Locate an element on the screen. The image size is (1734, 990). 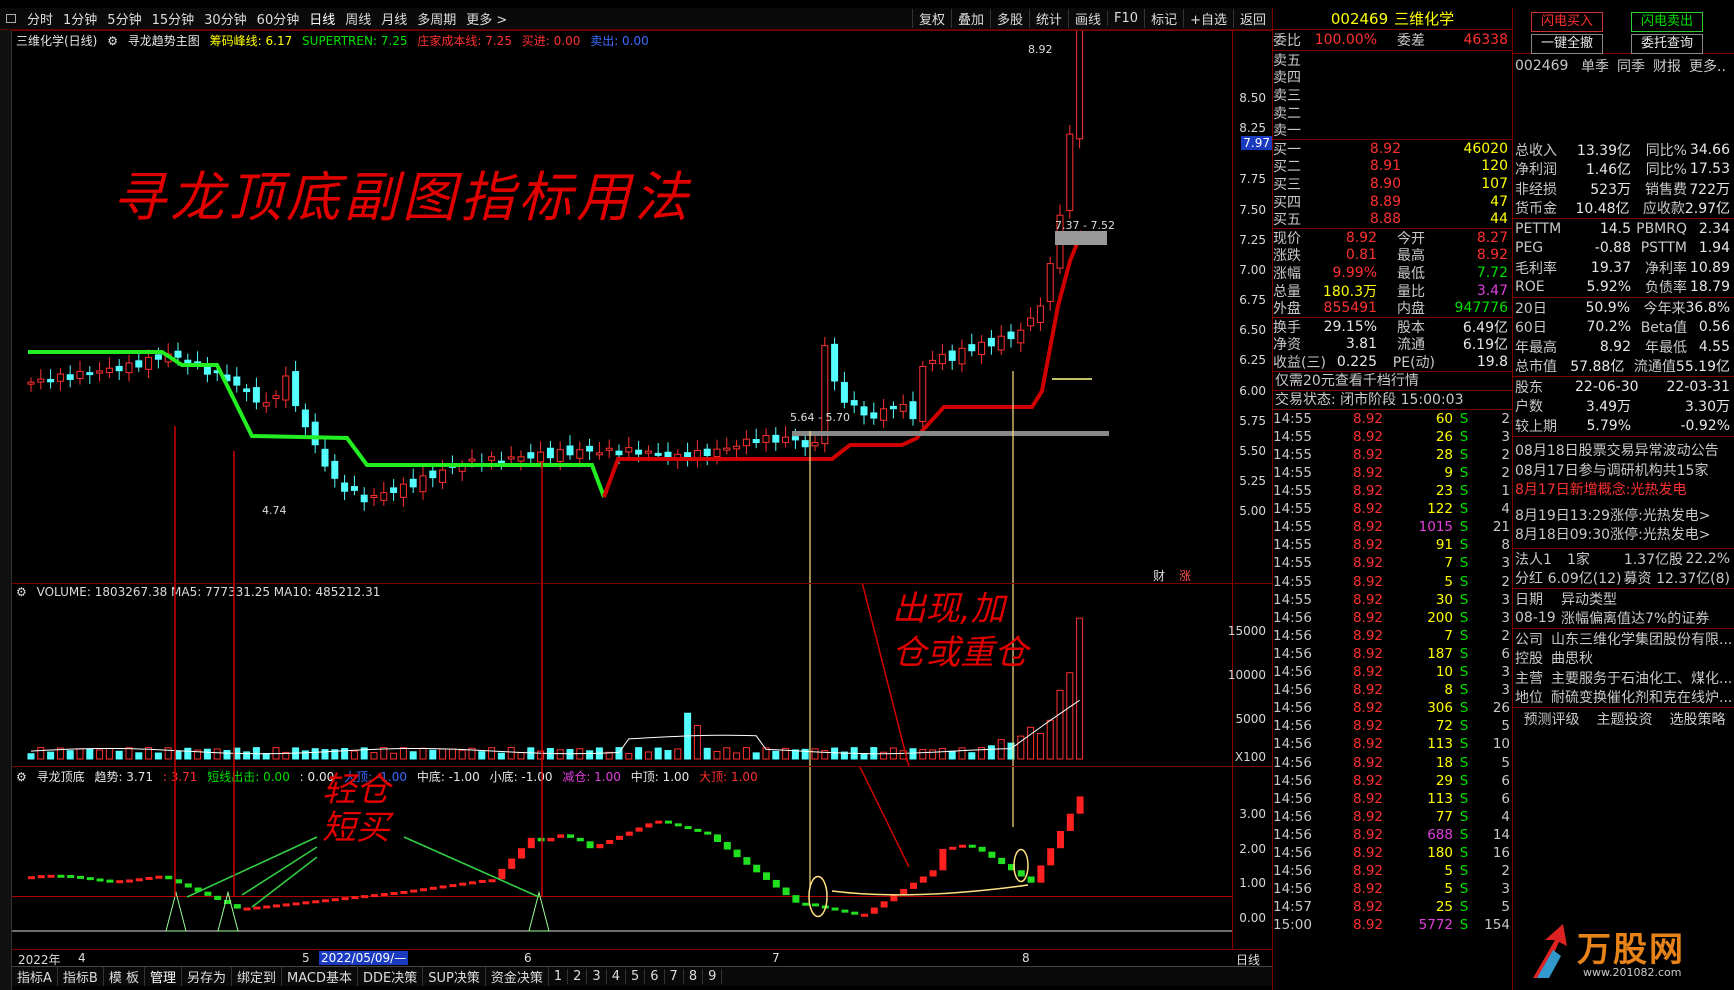
period-tab: 5分钟 is located at coordinates (124, 18).